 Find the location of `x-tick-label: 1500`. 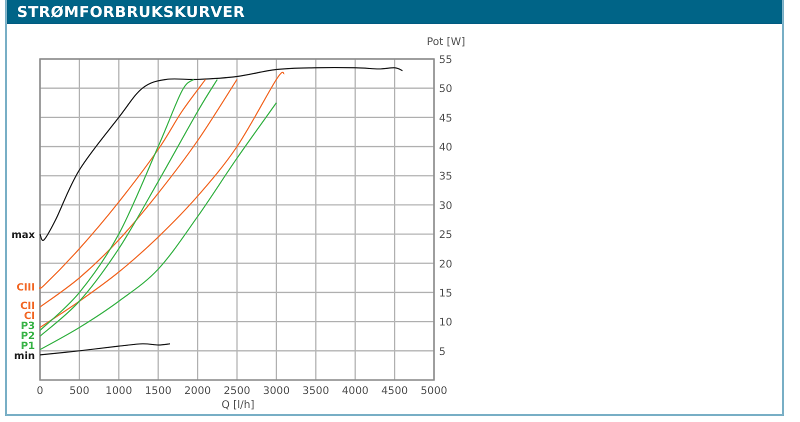

x-tick-label: 1500 is located at coordinates (158, 391).